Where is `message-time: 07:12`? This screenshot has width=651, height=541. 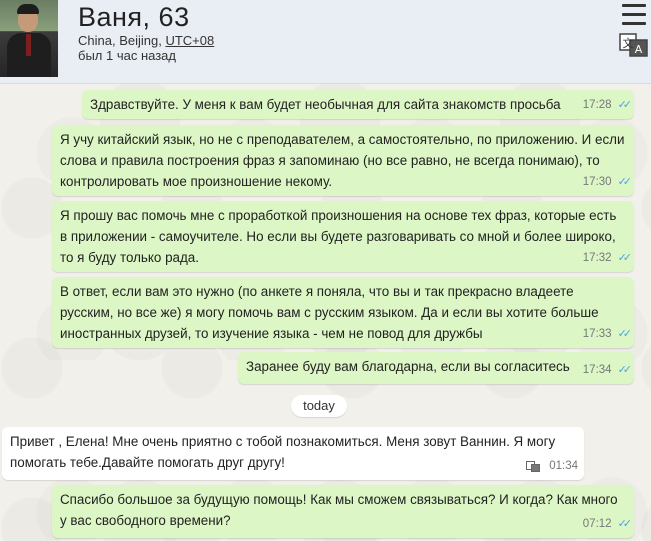
message-time: 07:12 is located at coordinates (597, 524).